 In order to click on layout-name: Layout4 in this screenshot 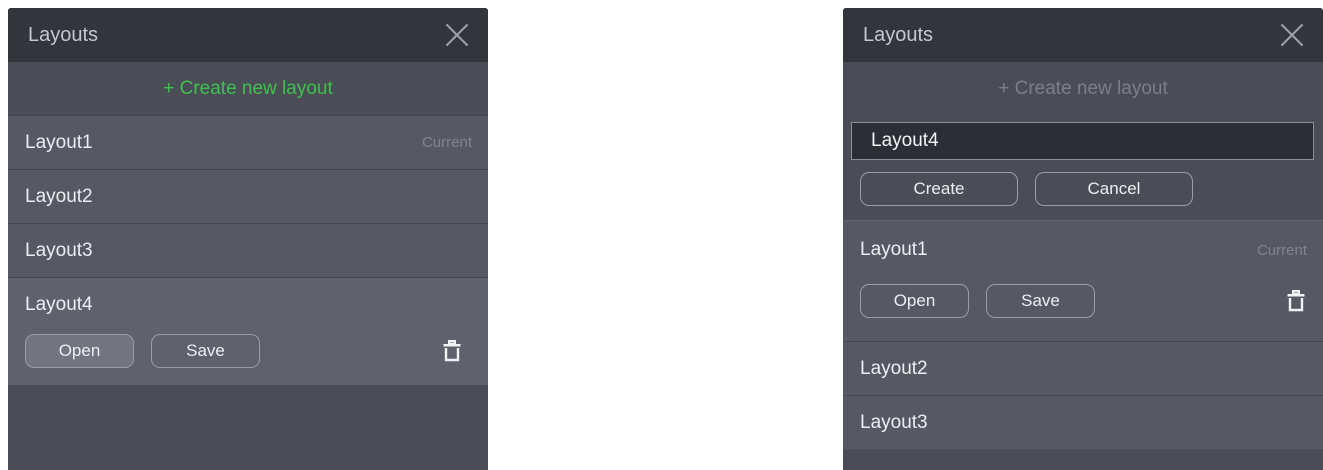, I will do `click(59, 304)`.